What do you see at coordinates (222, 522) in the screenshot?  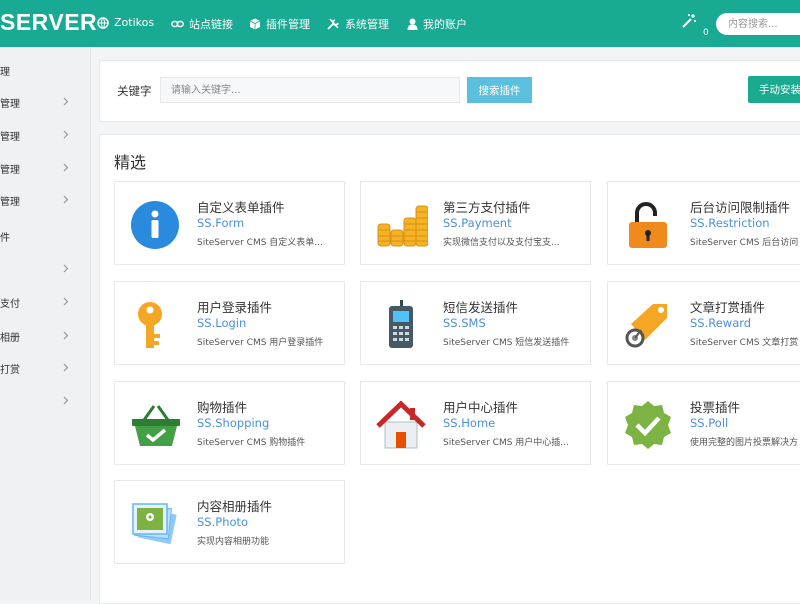 I see `plugin-code: SS.Photo` at bounding box center [222, 522].